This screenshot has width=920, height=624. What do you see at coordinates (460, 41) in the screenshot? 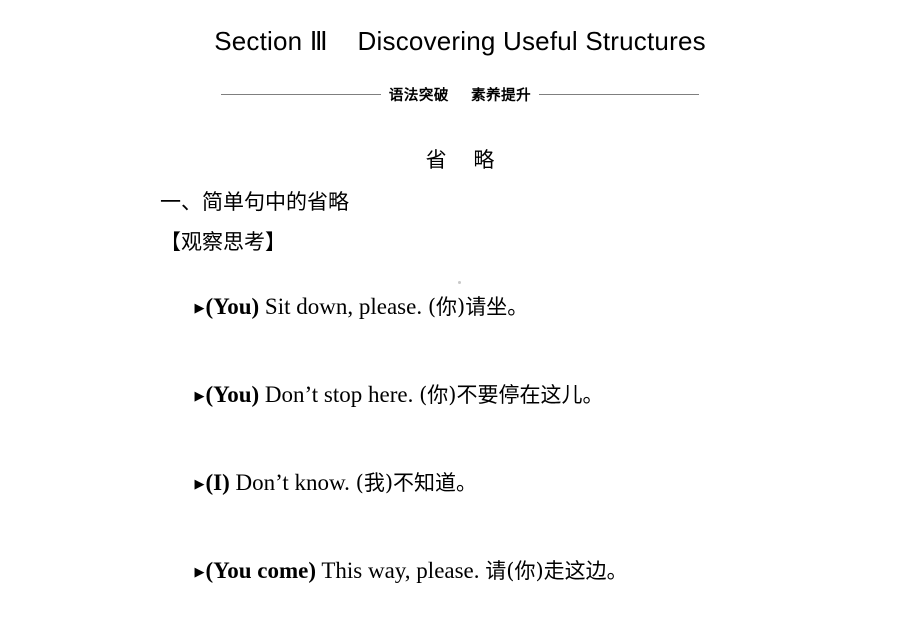
I see `page-title: Section Ⅲ Discovering Useful Structures` at bounding box center [460, 41].